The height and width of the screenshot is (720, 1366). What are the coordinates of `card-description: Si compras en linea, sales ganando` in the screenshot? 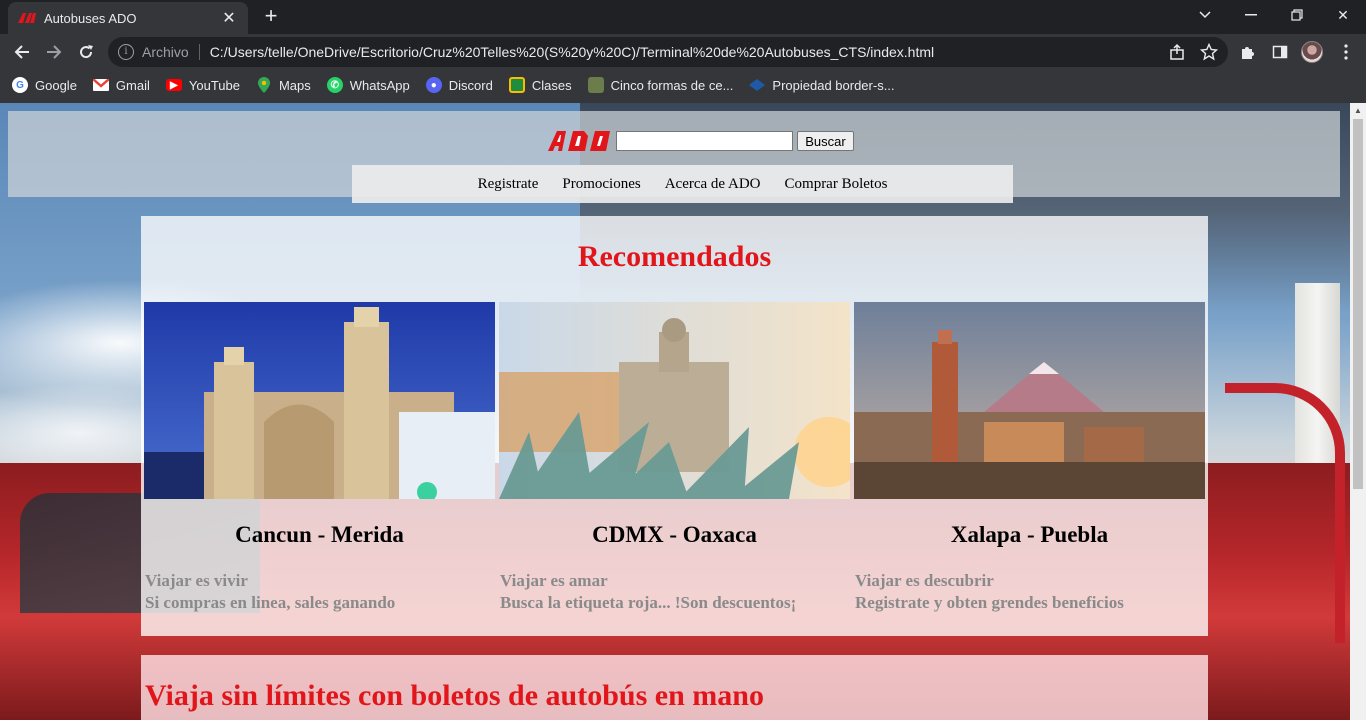 It's located at (270, 602).